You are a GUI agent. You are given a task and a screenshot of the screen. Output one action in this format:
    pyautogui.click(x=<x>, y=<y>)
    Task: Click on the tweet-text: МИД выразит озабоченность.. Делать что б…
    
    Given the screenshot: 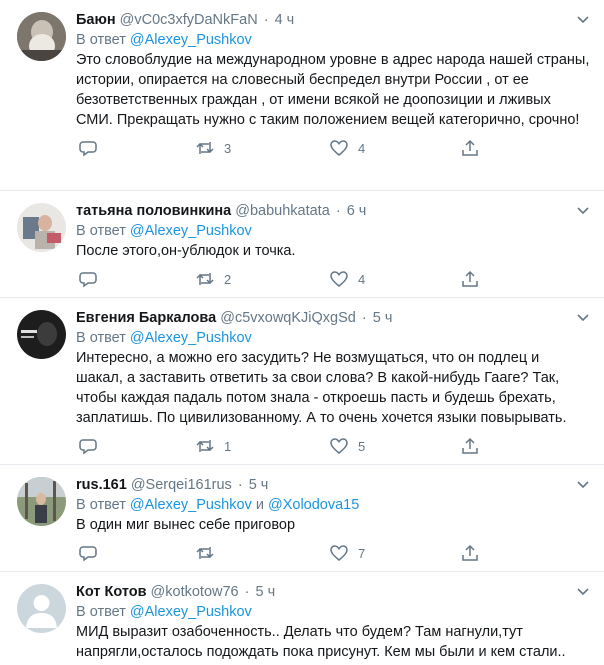 What is the action you would take?
    pyautogui.click(x=321, y=642)
    